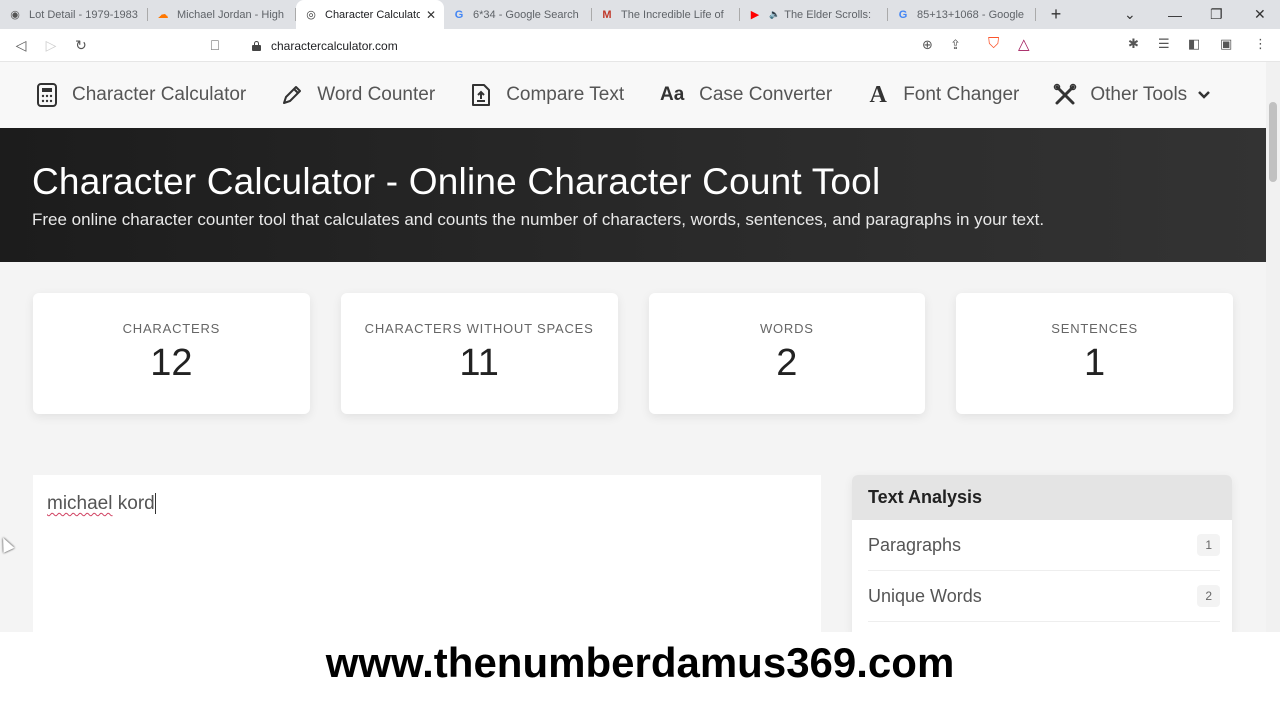  Describe the element at coordinates (1133, 44) in the screenshot. I see `extensions-icon: ✱` at that location.